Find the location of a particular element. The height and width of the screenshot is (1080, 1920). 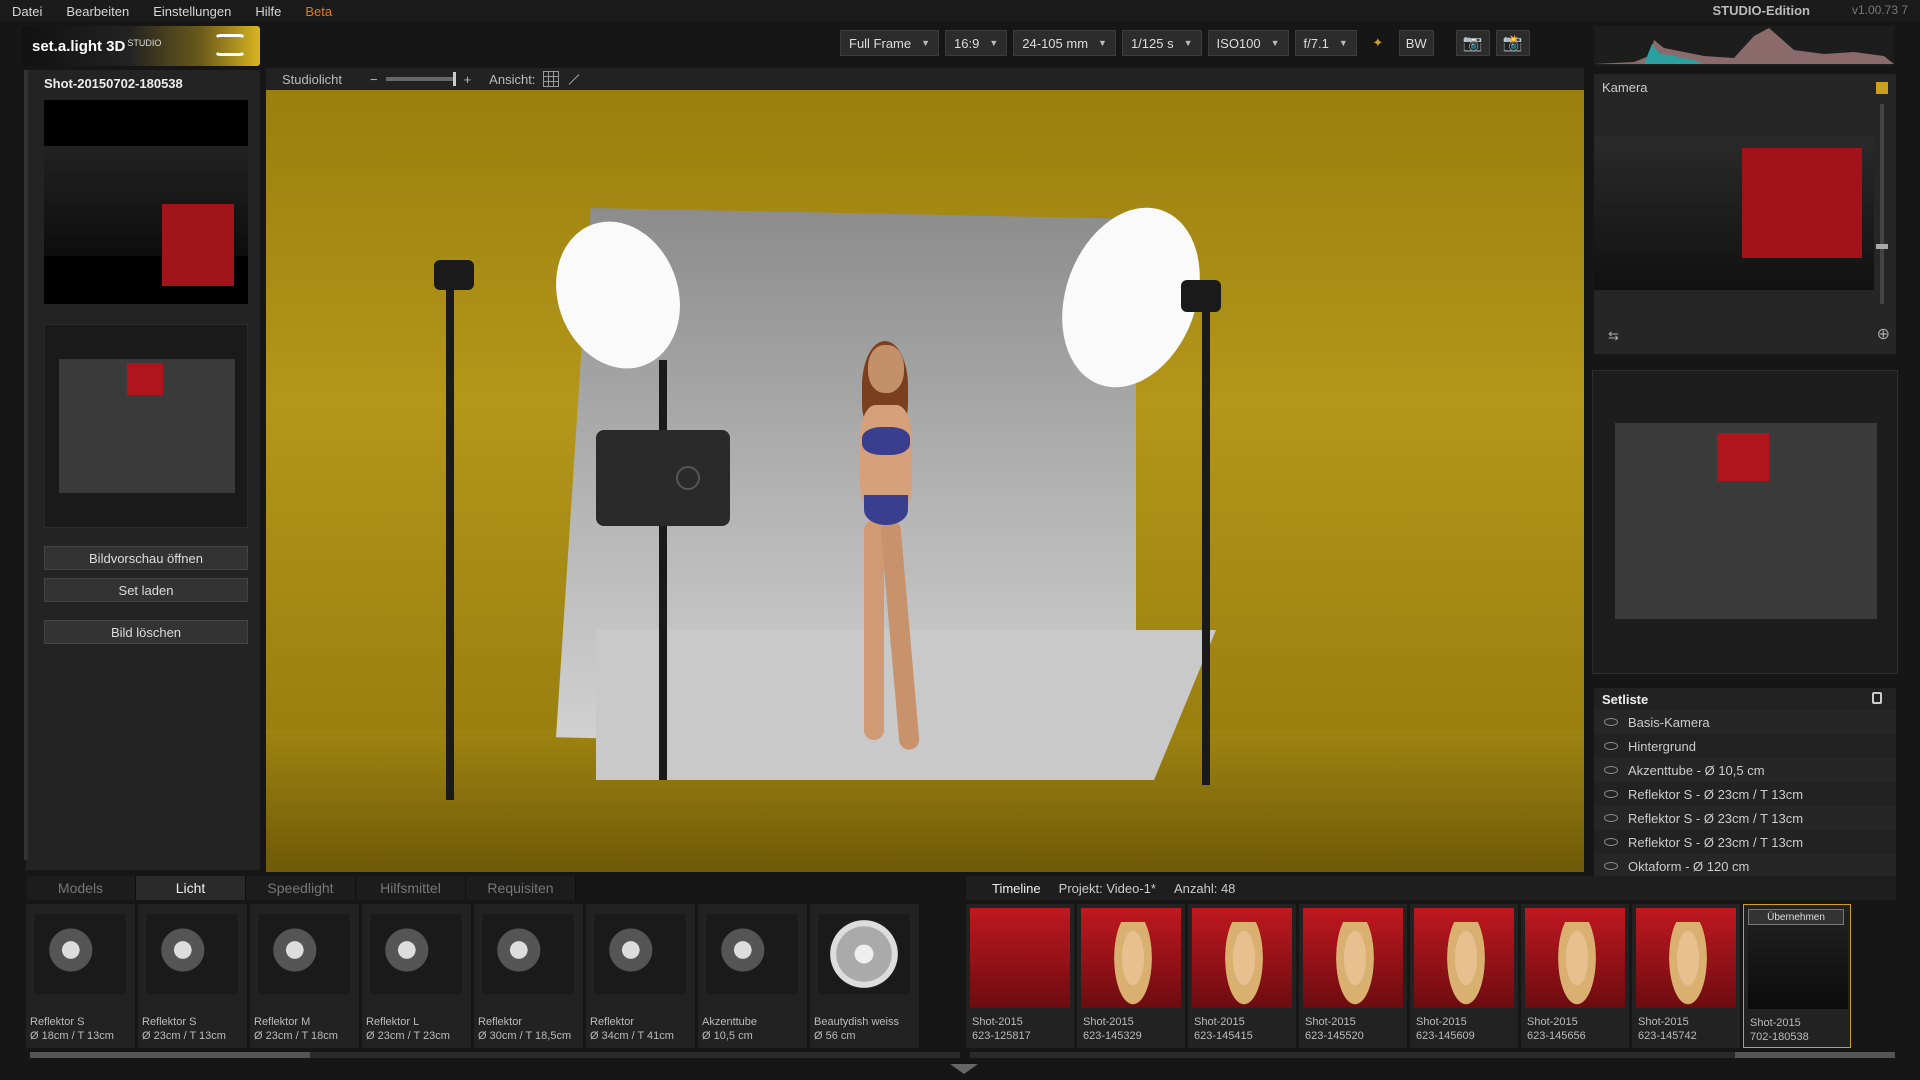

library-scrollbar is located at coordinates (495, 1055).